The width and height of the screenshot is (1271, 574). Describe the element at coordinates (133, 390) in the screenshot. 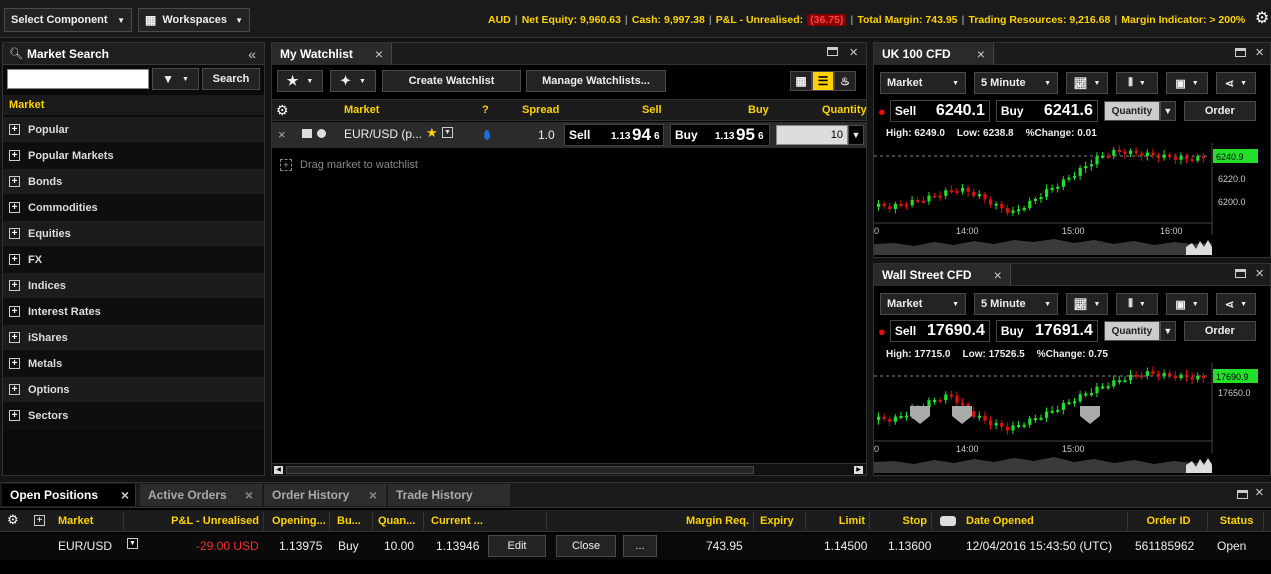

I see `category-options: + Options` at that location.